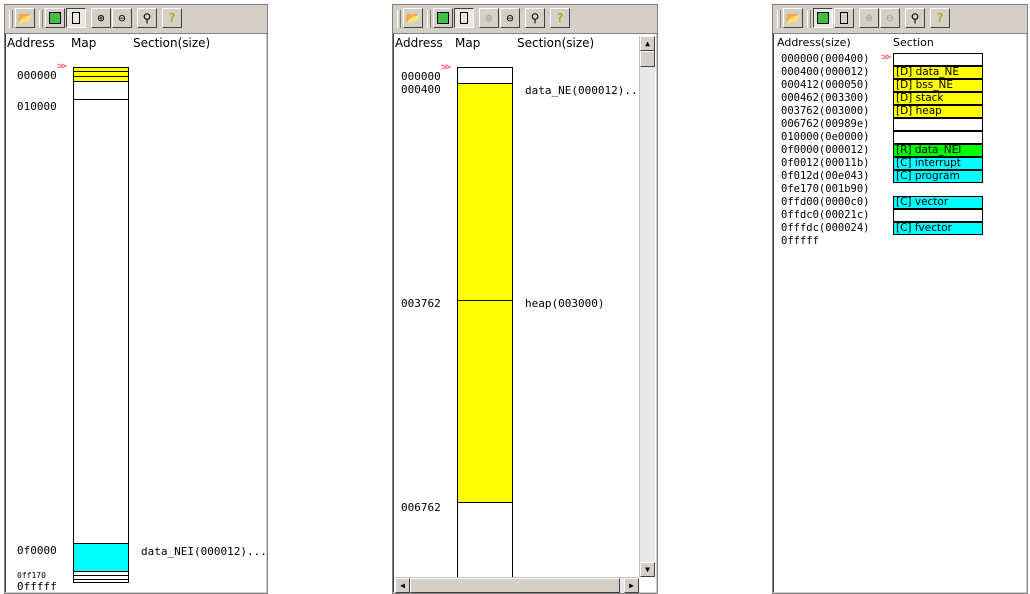 This screenshot has width=1030, height=594. What do you see at coordinates (421, 507) in the screenshot?
I see `address-label: 006762` at bounding box center [421, 507].